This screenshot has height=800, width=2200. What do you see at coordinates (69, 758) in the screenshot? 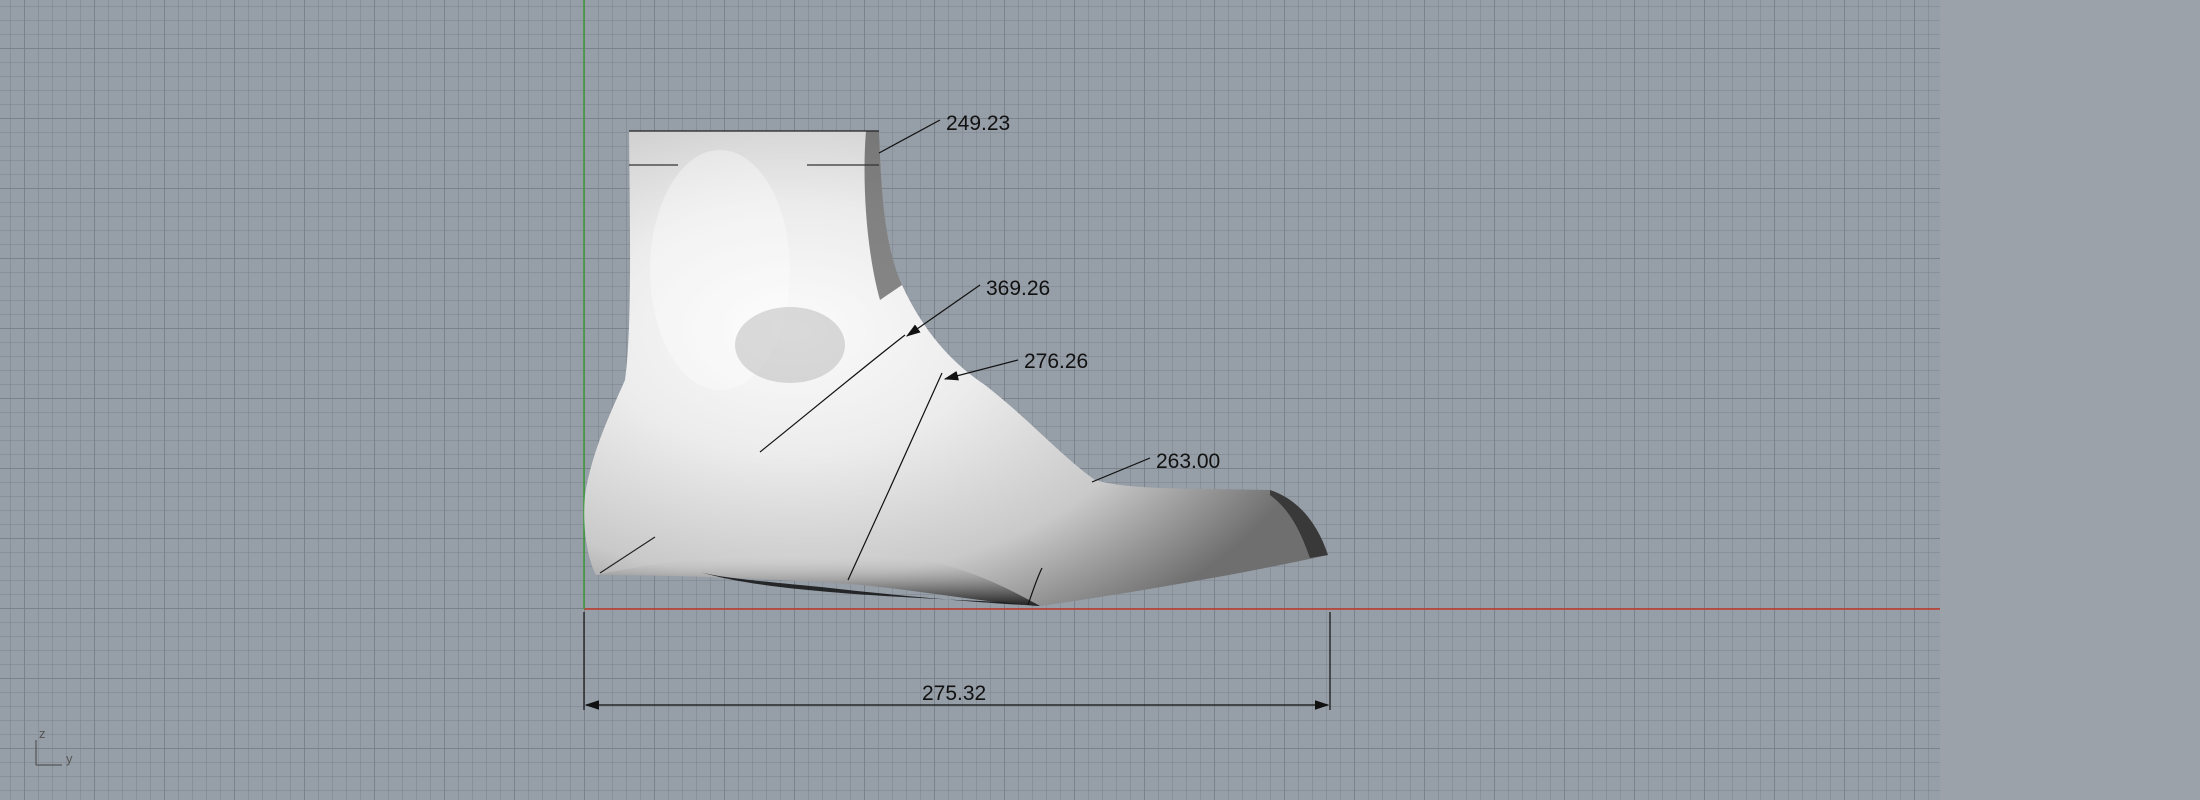
I see `corner-y-label: y` at bounding box center [69, 758].